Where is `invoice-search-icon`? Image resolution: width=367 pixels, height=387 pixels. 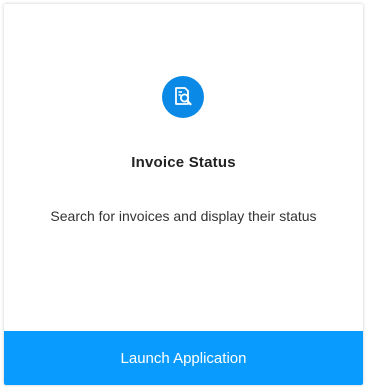 invoice-search-icon is located at coordinates (183, 97).